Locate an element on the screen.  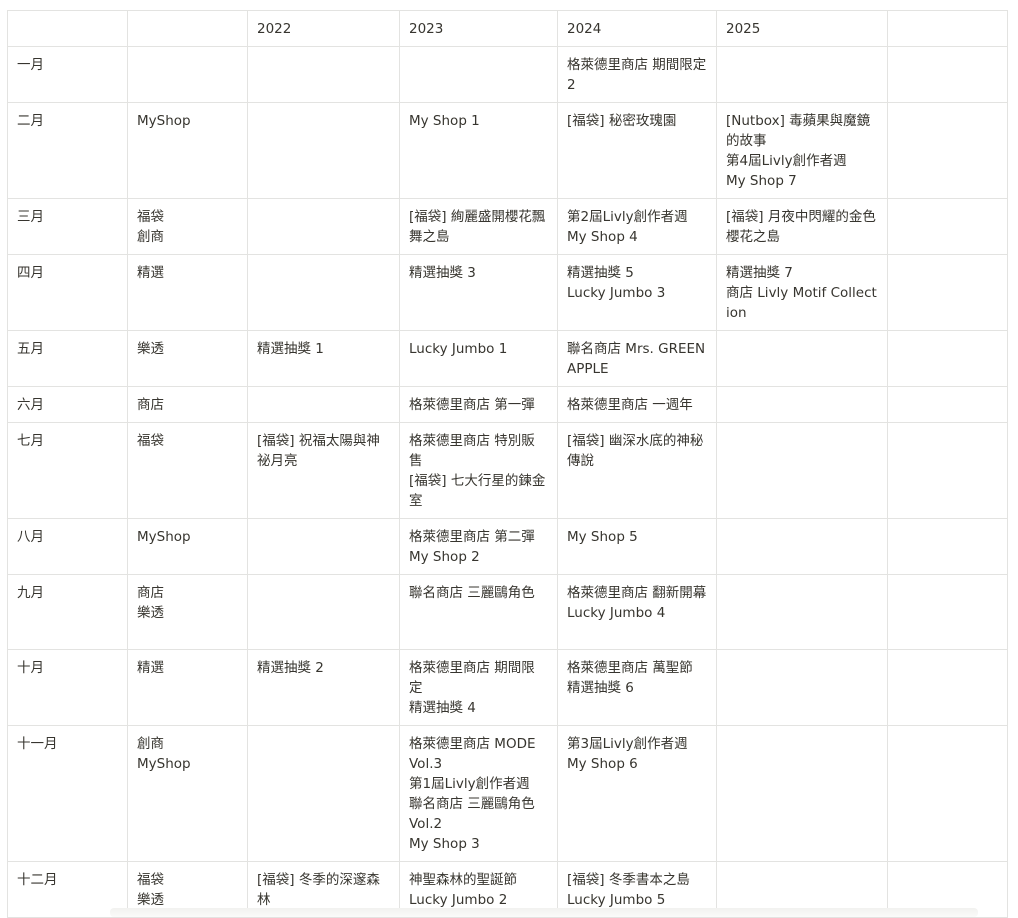
header-cell: 2022 is located at coordinates (323, 28).